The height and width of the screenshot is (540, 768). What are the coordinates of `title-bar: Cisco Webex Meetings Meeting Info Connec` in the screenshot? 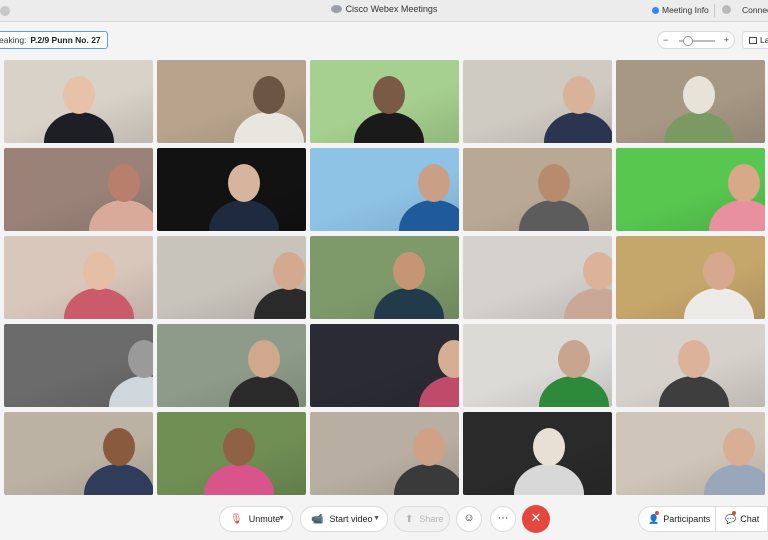 It's located at (384, 11).